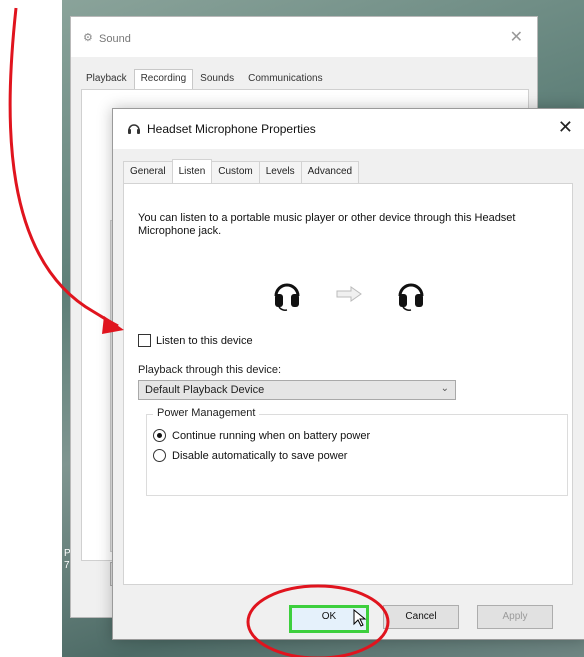 The image size is (584, 657). What do you see at coordinates (210, 370) in the screenshot?
I see `playback-device-label: Playback through this device:` at bounding box center [210, 370].